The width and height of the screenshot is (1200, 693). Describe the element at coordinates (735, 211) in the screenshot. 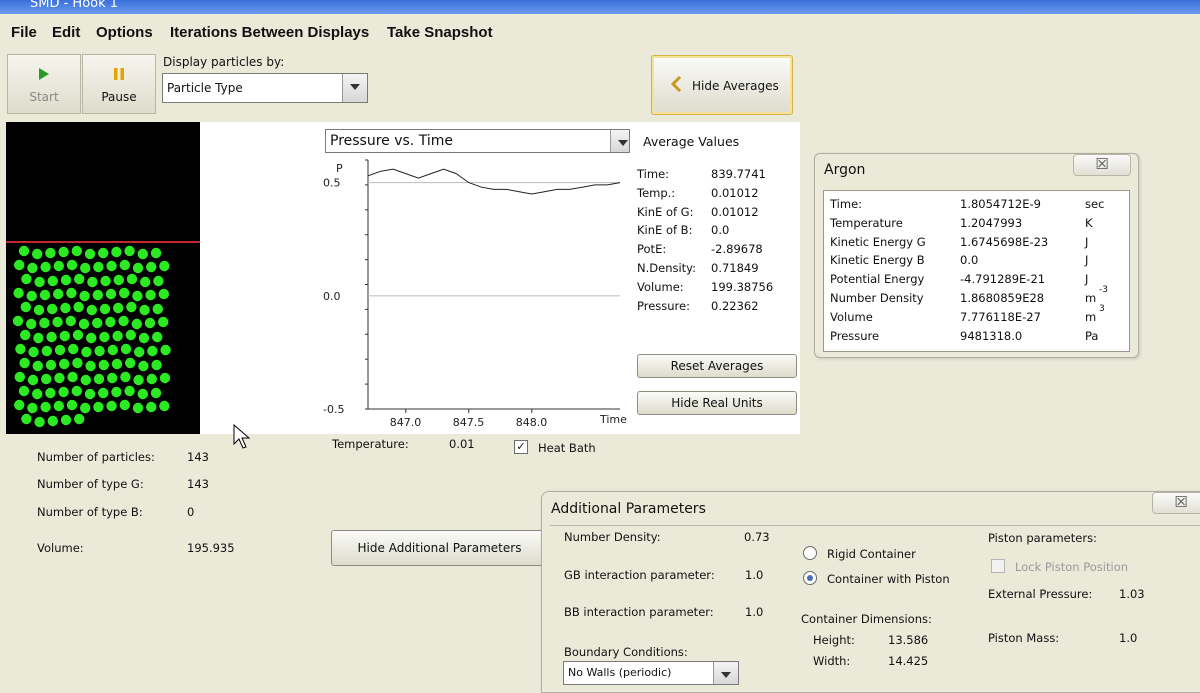

I see `average-row-value: 0.01012` at that location.